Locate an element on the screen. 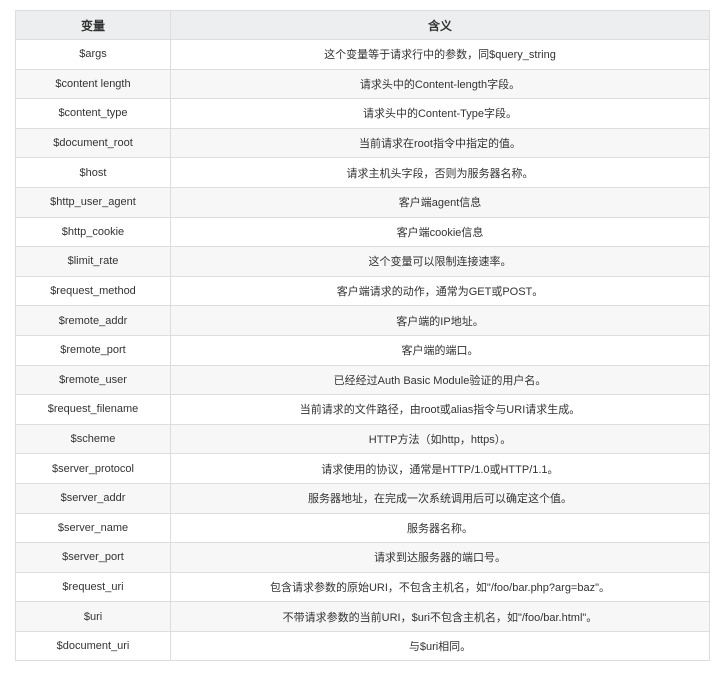  table-row: $remote_user 已经经过Auth Basic Module验证的用户名。 is located at coordinates (362, 380).